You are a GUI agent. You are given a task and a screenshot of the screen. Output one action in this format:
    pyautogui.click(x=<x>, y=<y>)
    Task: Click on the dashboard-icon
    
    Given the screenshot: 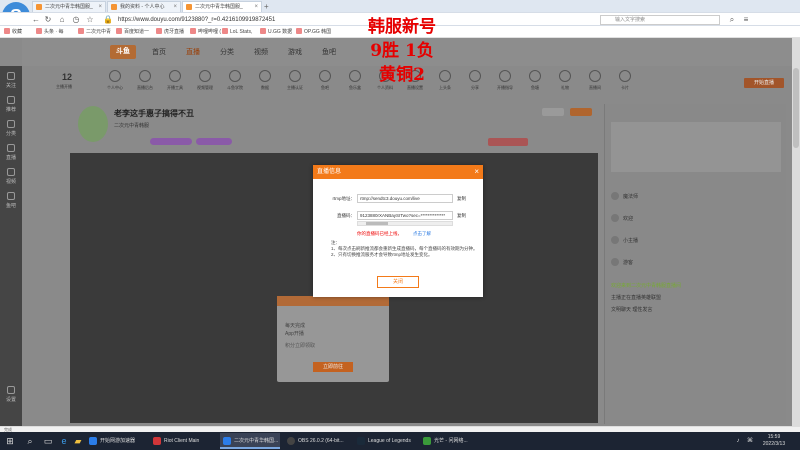 What is the action you would take?
    pyautogui.click(x=145, y=76)
    